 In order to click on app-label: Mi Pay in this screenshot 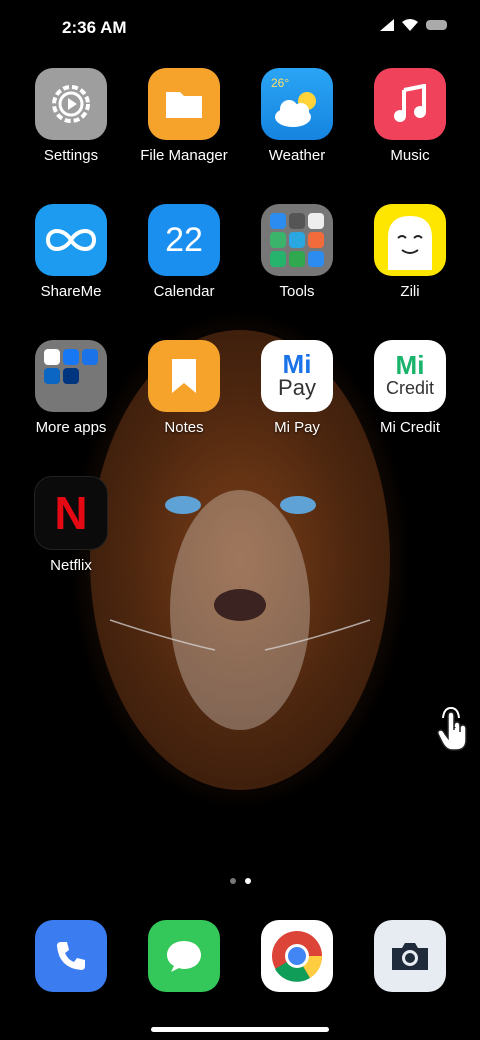, I will do `click(297, 427)`.